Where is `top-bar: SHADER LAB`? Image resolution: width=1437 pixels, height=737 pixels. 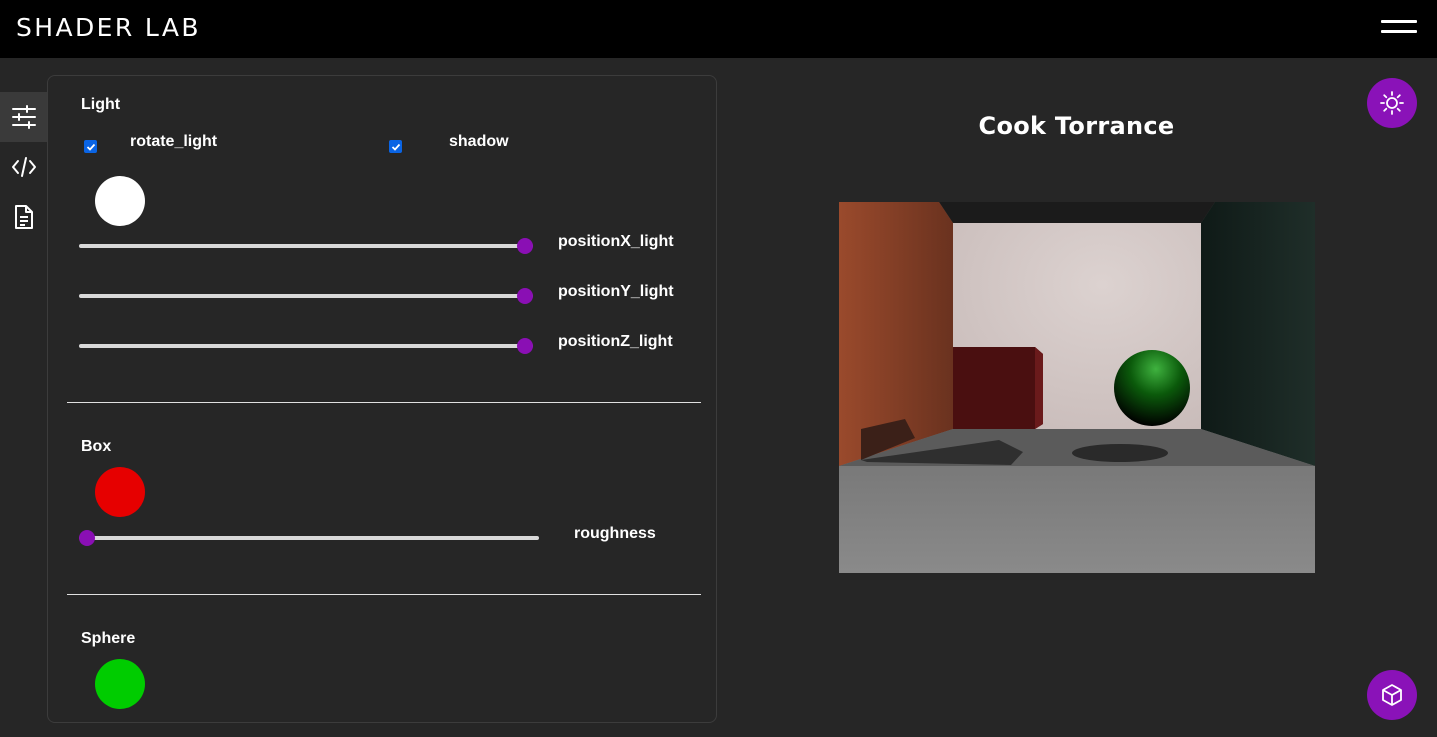 top-bar: SHADER LAB is located at coordinates (718, 29).